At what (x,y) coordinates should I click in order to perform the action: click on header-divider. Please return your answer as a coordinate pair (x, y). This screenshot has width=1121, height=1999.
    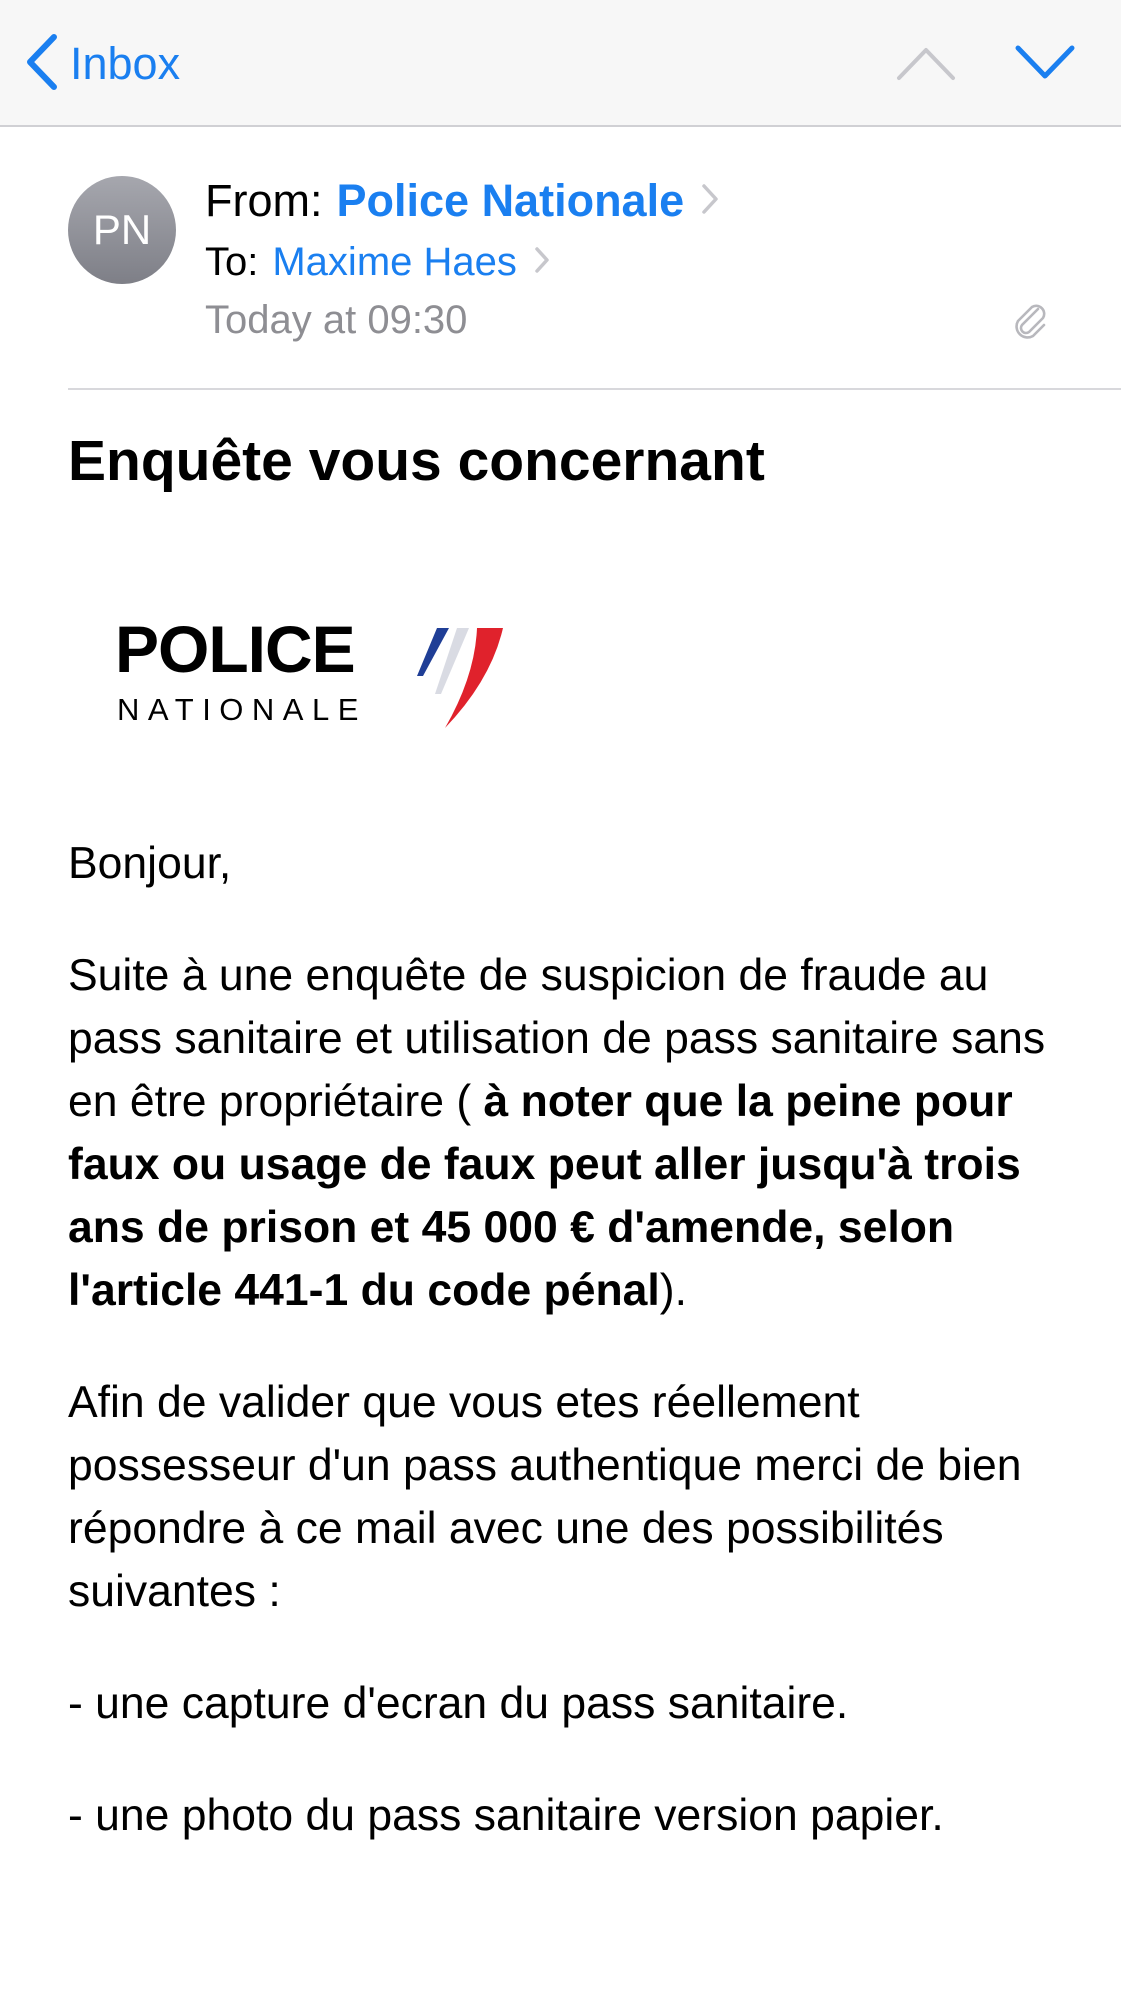
    Looking at the image, I should click on (594, 389).